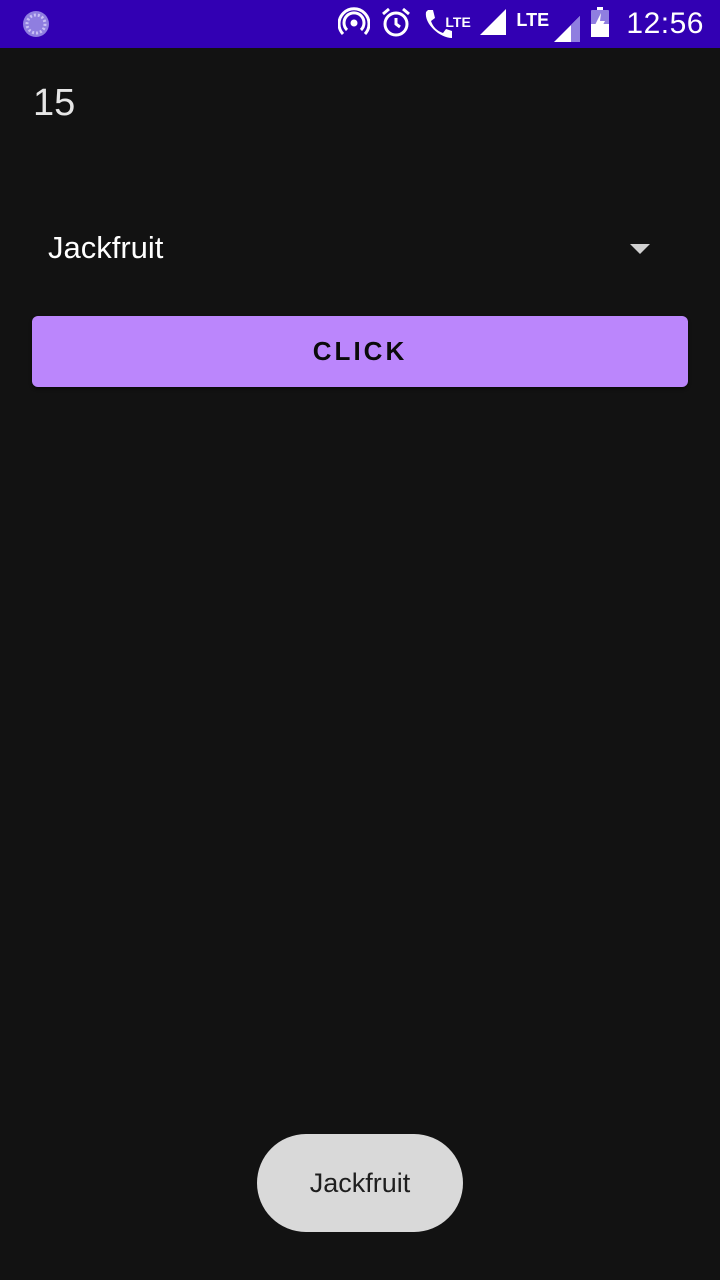  I want to click on loading-icon, so click(36, 24).